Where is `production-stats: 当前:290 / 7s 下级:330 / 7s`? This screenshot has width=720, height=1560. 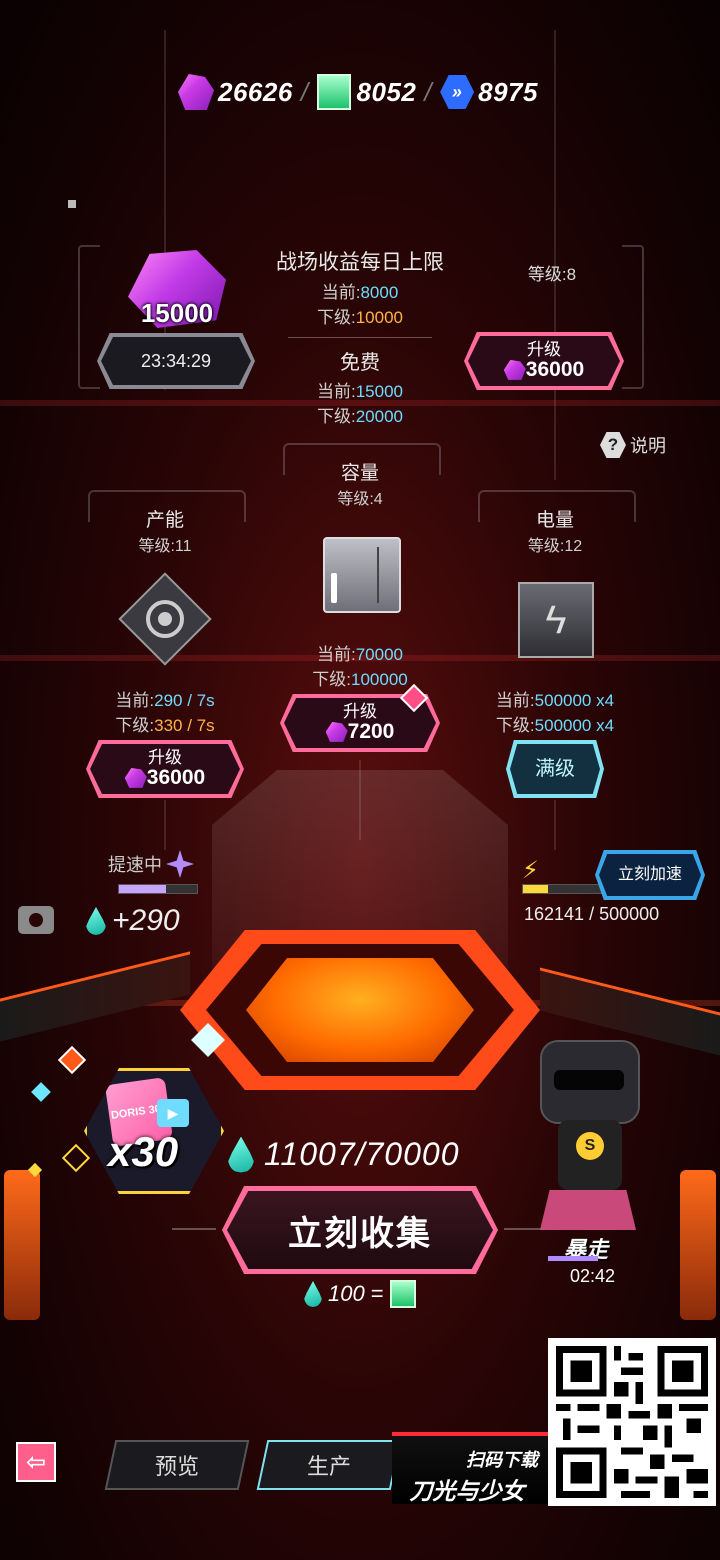
production-stats: 当前:290 / 7s 下级:330 / 7s is located at coordinates (165, 711).